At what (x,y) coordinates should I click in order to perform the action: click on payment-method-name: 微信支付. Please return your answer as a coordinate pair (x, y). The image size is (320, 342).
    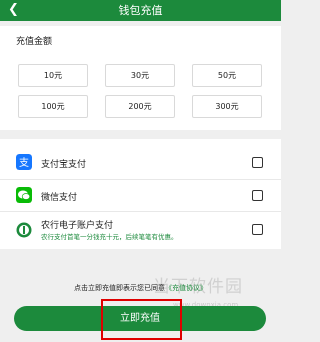
    Looking at the image, I should click on (59, 198).